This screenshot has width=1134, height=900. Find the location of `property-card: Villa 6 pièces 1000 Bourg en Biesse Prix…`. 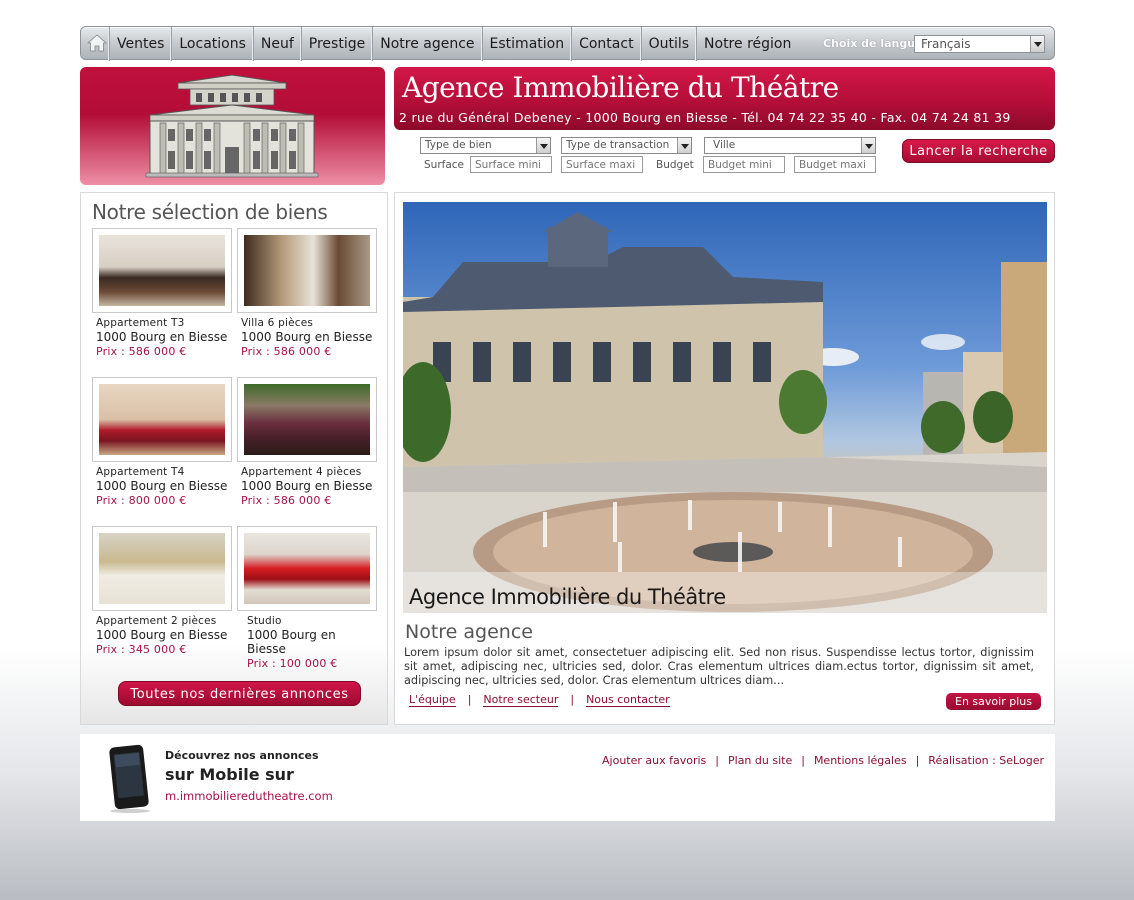

property-card: Villa 6 pièces 1000 Bourg en Biesse Prix… is located at coordinates (307, 293).